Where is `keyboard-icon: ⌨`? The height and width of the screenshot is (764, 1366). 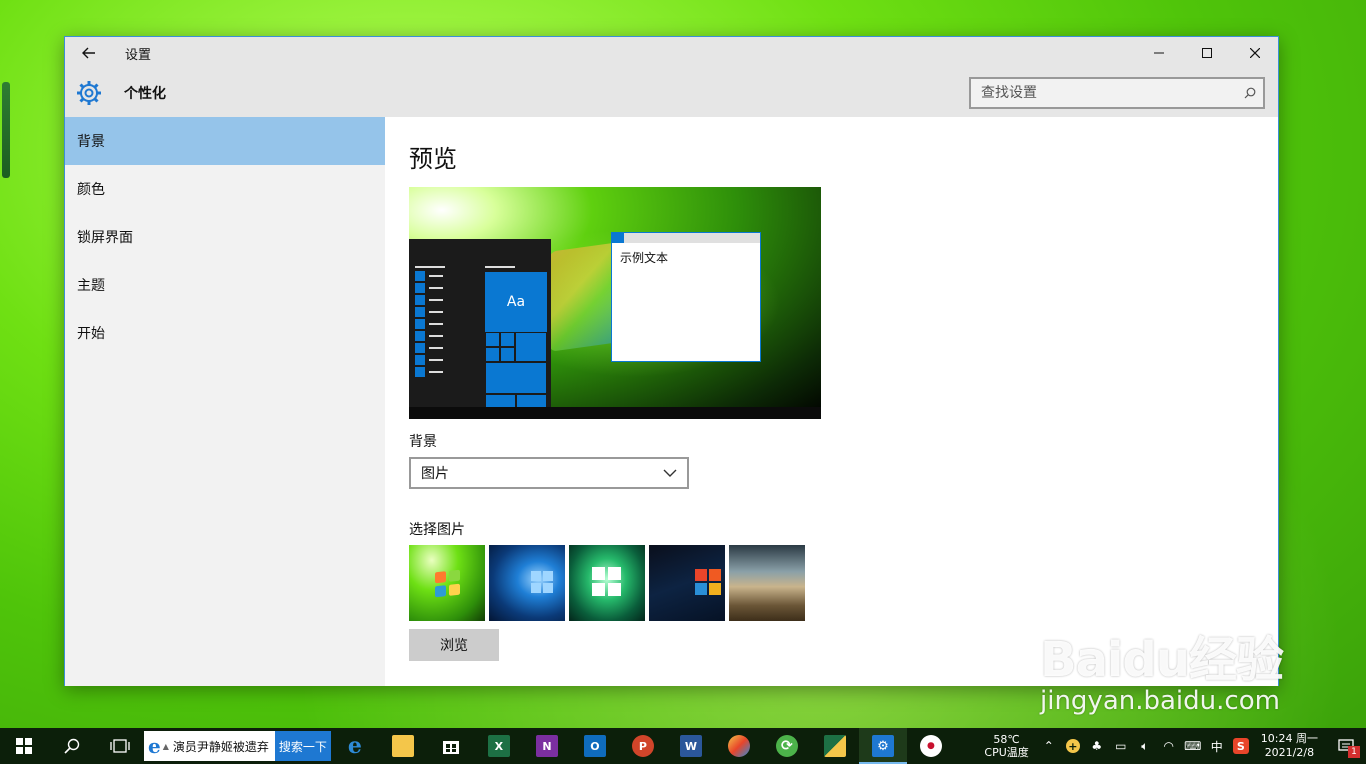
keyboard-icon: ⌨ is located at coordinates (1193, 746).